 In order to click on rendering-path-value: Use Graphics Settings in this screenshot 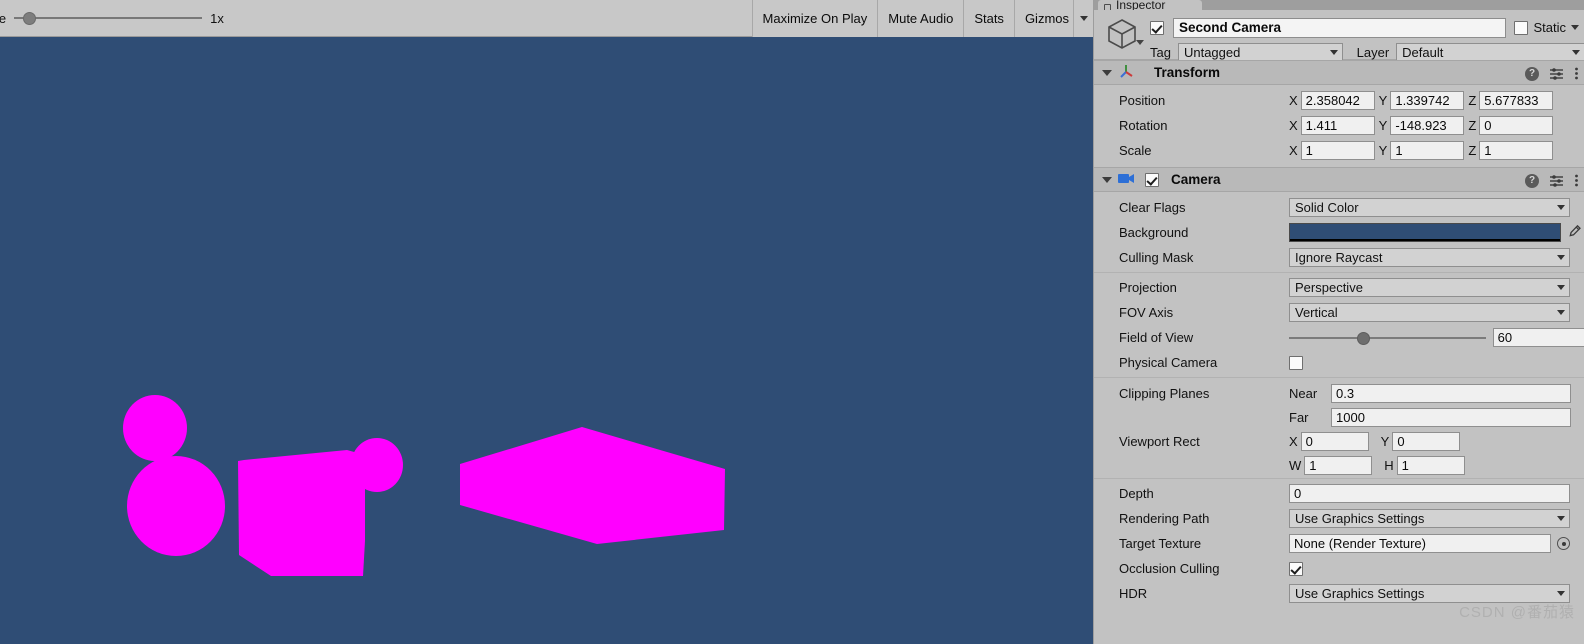, I will do `click(1360, 518)`.